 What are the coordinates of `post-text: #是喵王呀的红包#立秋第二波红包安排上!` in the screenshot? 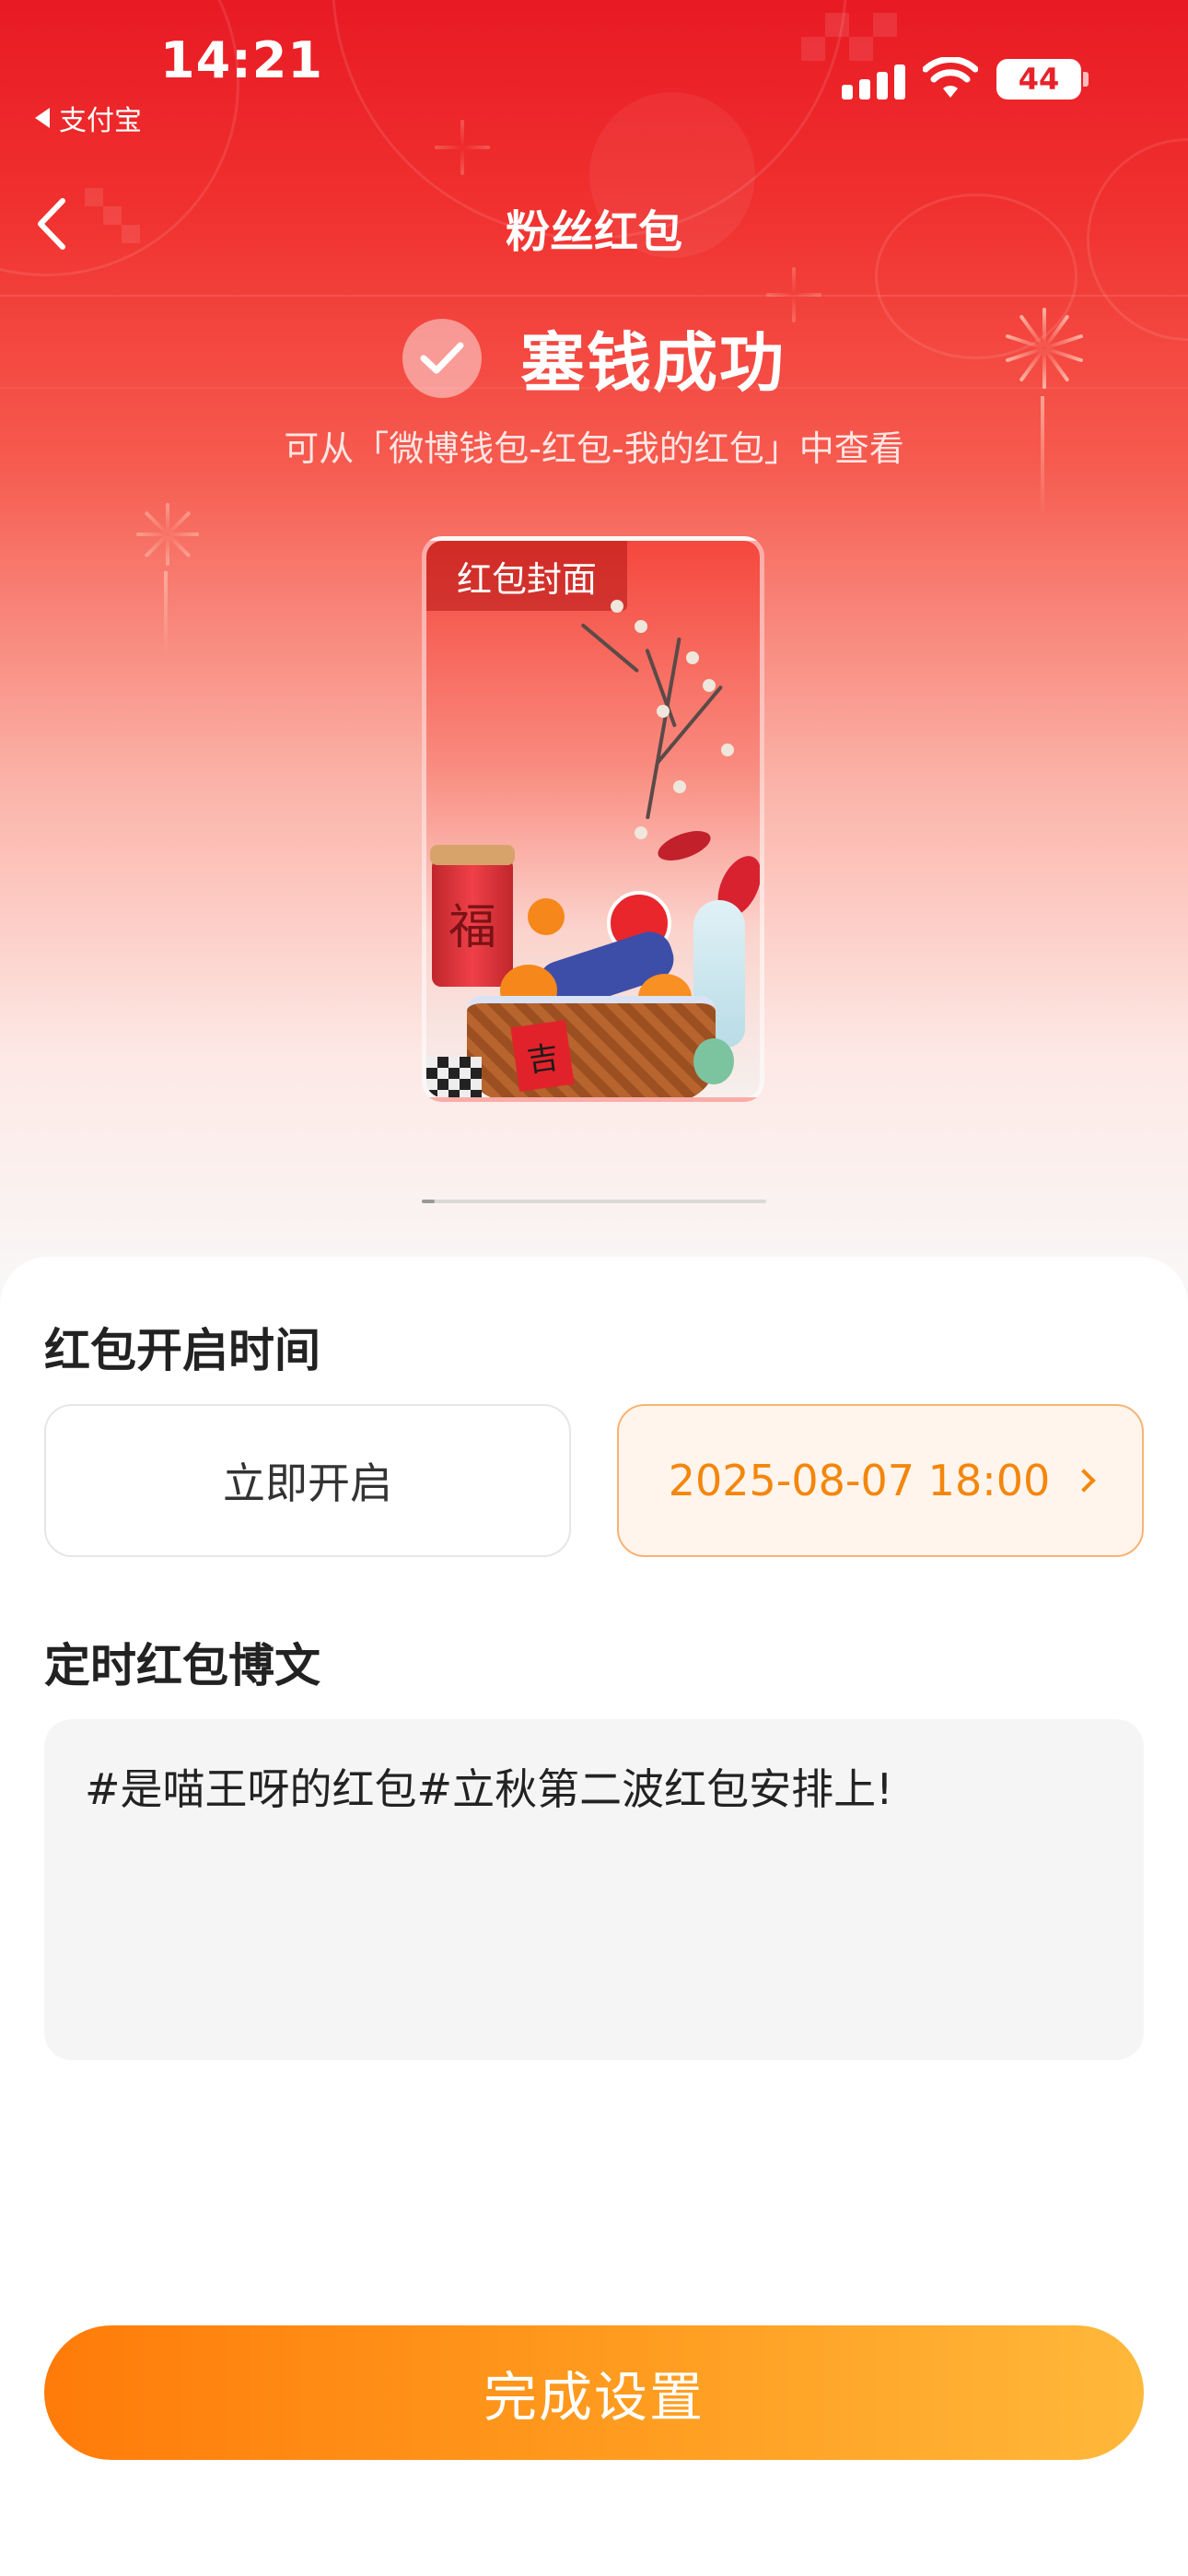 It's located at (489, 1789).